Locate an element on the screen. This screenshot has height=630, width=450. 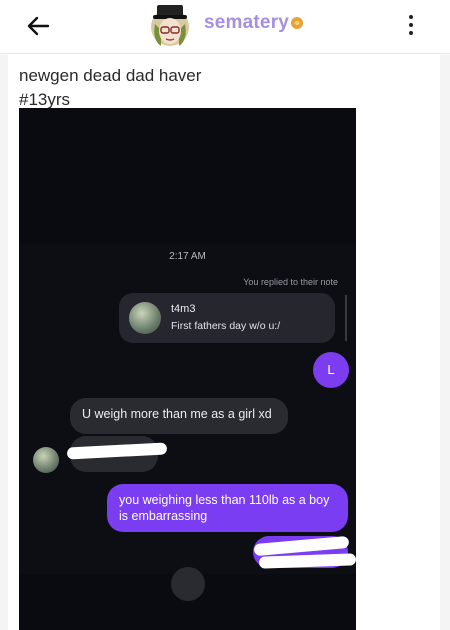
more-vertical-icon is located at coordinates (411, 17).